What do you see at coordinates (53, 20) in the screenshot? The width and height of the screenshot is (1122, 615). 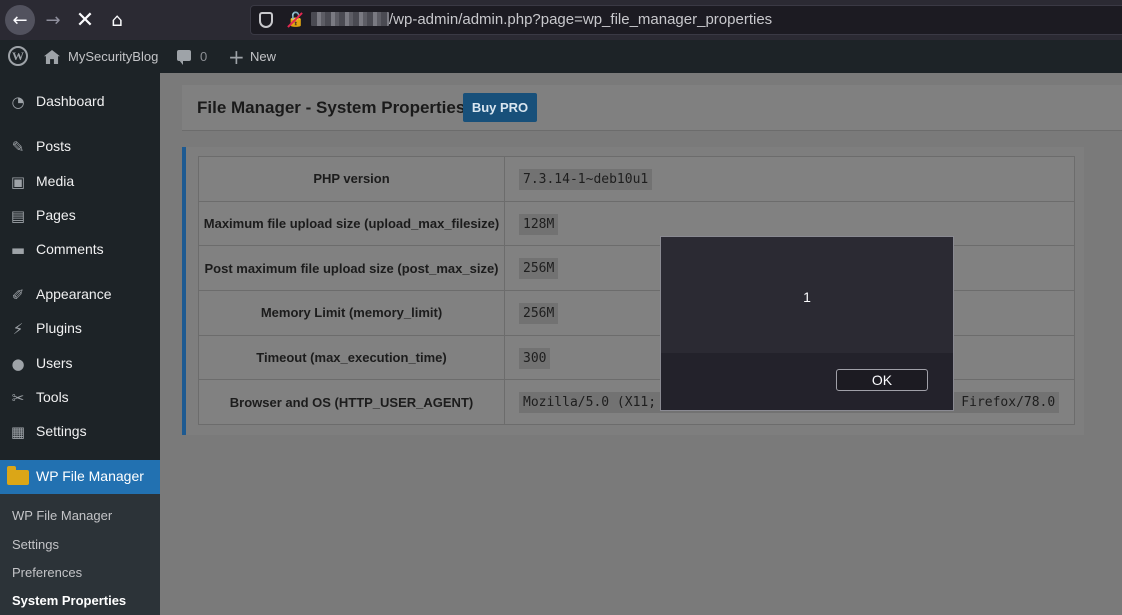 I see `forward-arrow-icon: →` at bounding box center [53, 20].